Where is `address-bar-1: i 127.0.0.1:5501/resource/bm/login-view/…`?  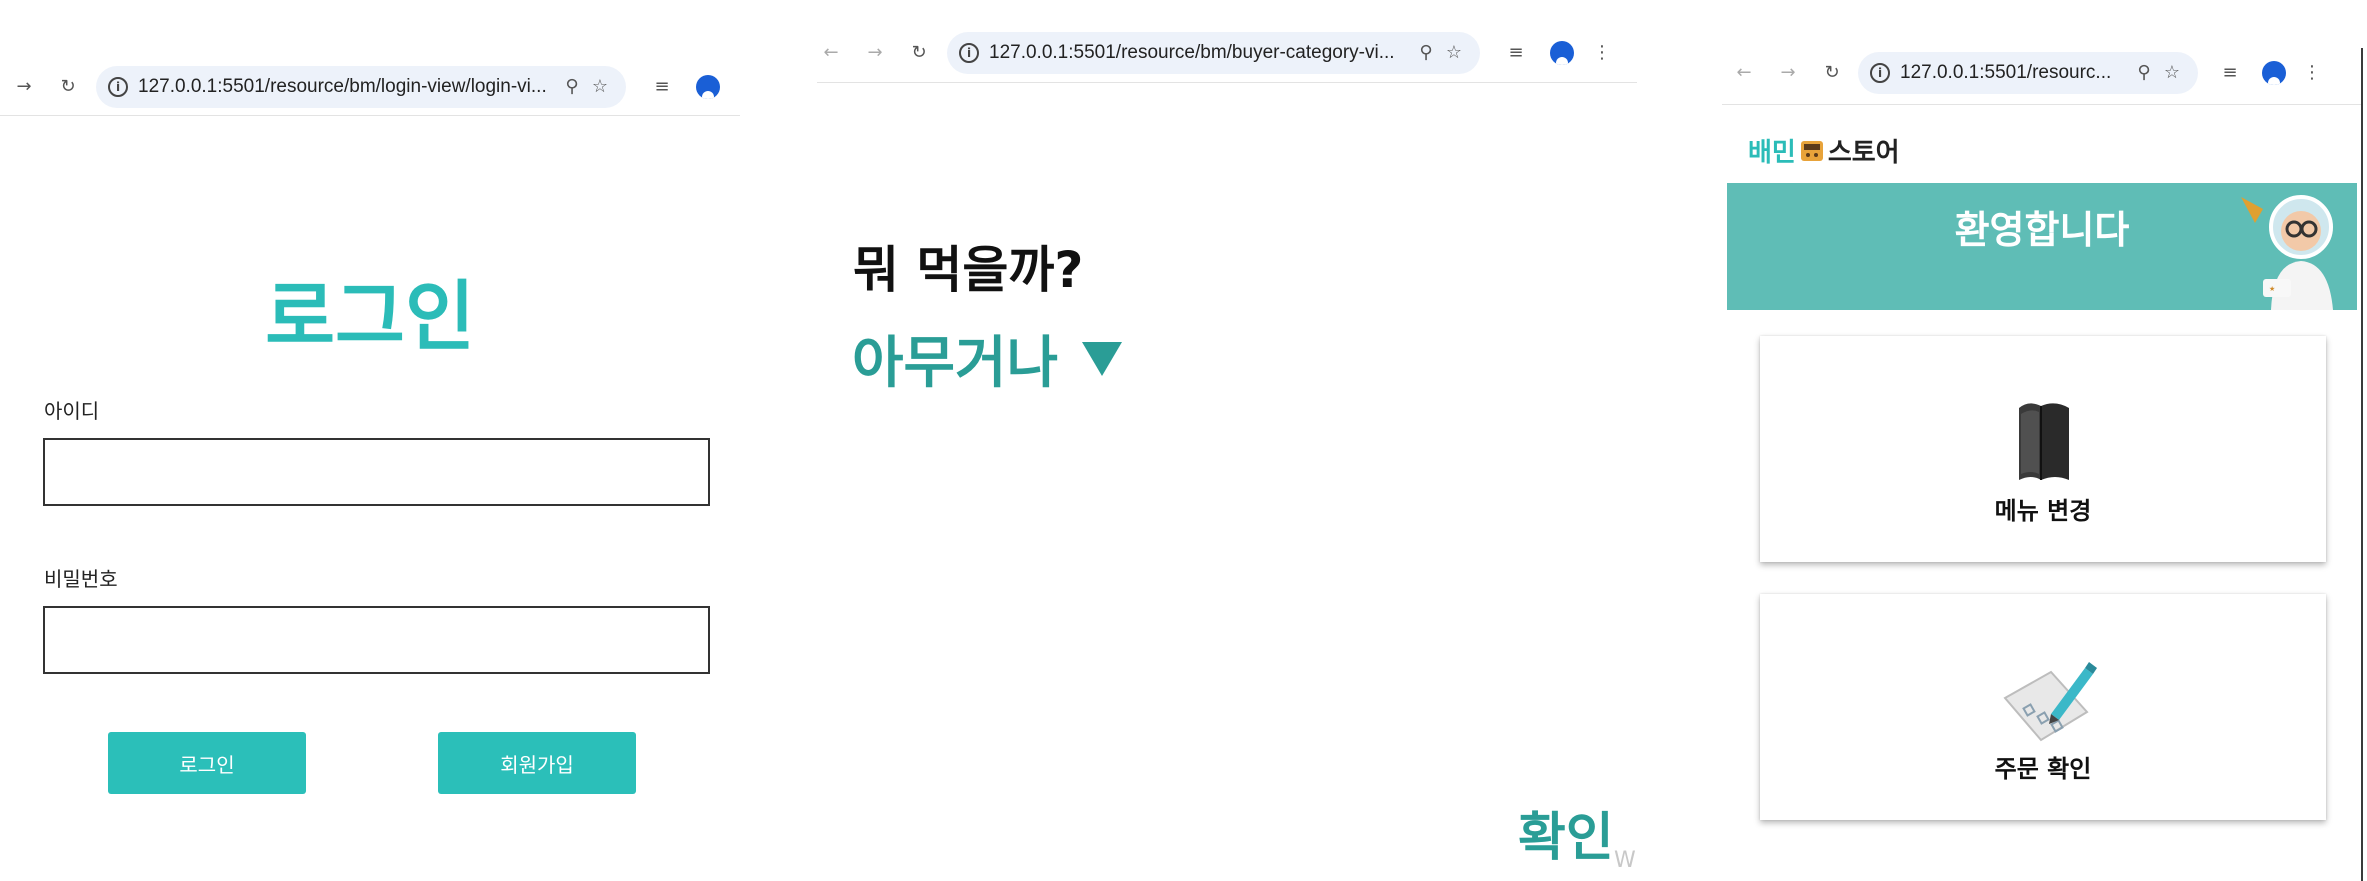 address-bar-1: i 127.0.0.1:5501/resource/bm/login-view/… is located at coordinates (361, 87).